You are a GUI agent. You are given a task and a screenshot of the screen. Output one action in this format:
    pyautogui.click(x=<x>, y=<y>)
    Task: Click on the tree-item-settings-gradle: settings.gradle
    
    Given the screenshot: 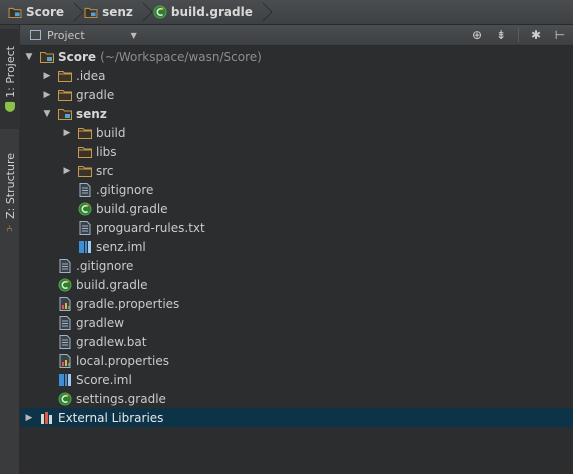 What is the action you would take?
    pyautogui.click(x=296, y=398)
    